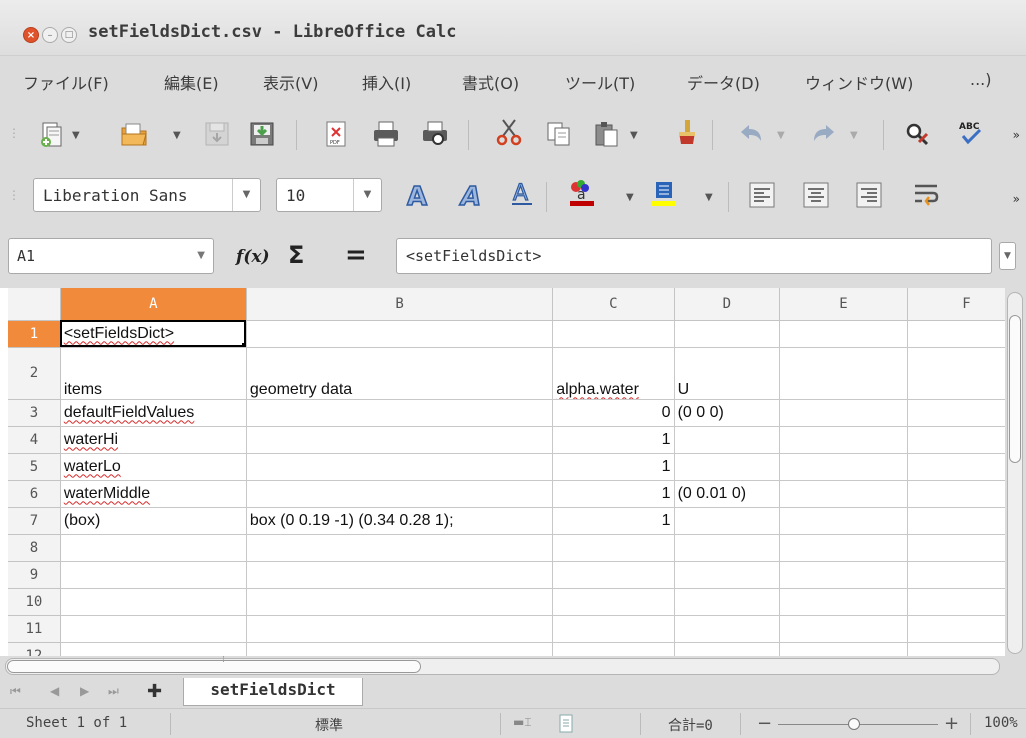 Image resolution: width=1026 pixels, height=738 pixels. What do you see at coordinates (34, 602) in the screenshot?
I see `row-header: 10` at bounding box center [34, 602].